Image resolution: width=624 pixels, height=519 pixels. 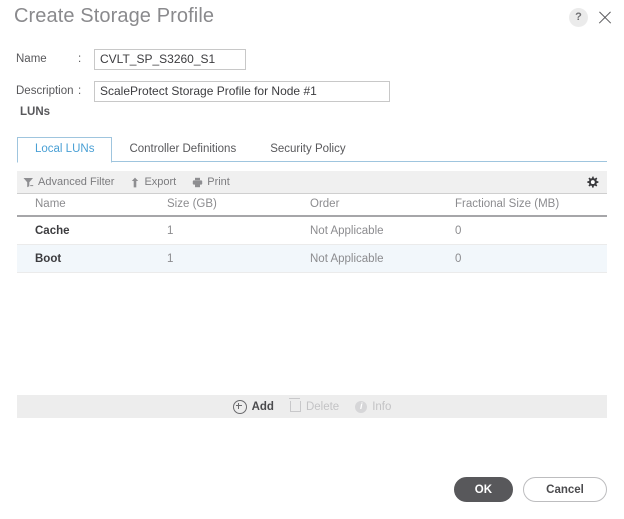 I want to click on export-button: Export, so click(x=153, y=182).